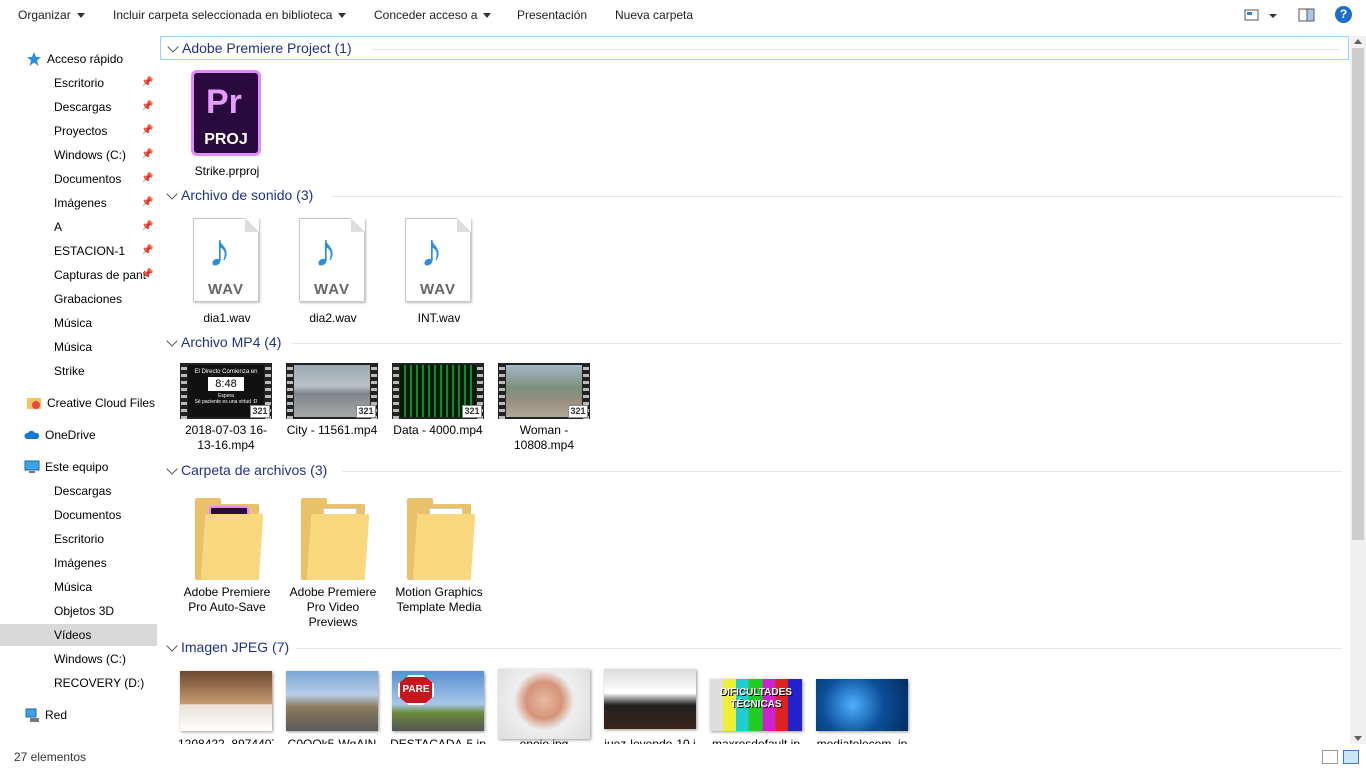 The image size is (1366, 768). What do you see at coordinates (1351, 757) in the screenshot?
I see `large-icons-view-button` at bounding box center [1351, 757].